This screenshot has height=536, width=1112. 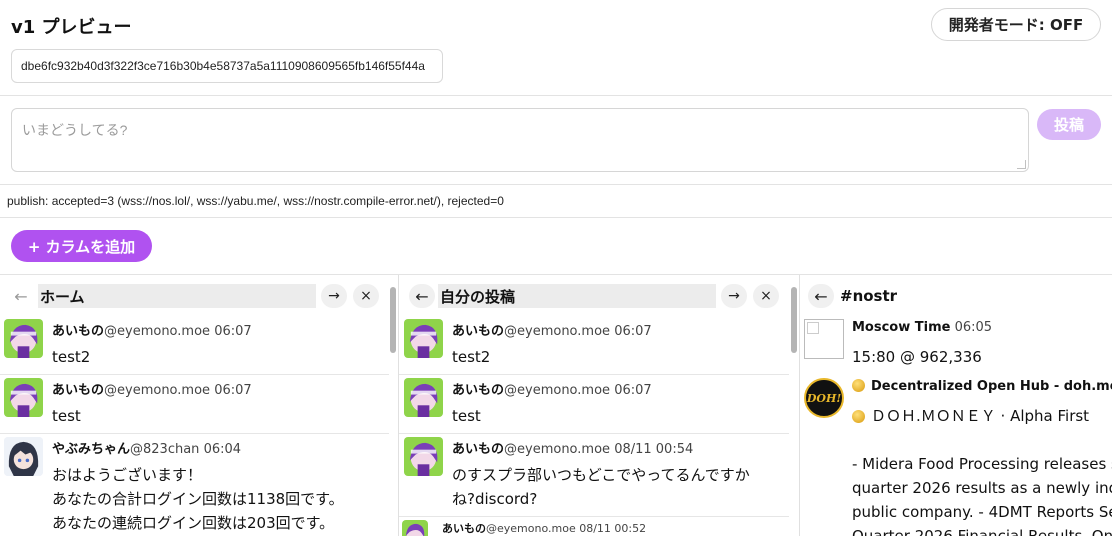 What do you see at coordinates (956, 345) in the screenshot?
I see `list-item: Moscow Time 06:05 15:80 @ 962,336` at bounding box center [956, 345].